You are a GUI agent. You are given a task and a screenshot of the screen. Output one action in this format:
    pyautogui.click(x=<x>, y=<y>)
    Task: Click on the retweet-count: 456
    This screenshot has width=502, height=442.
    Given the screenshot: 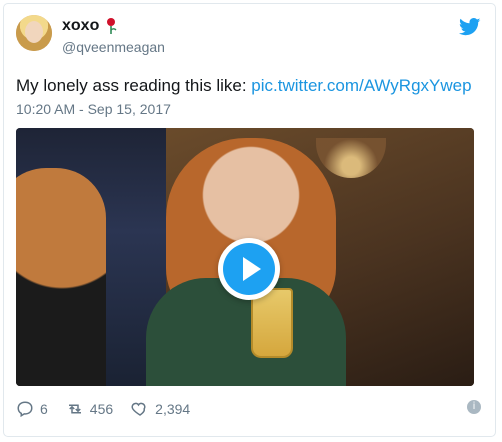 What is the action you would take?
    pyautogui.click(x=101, y=409)
    